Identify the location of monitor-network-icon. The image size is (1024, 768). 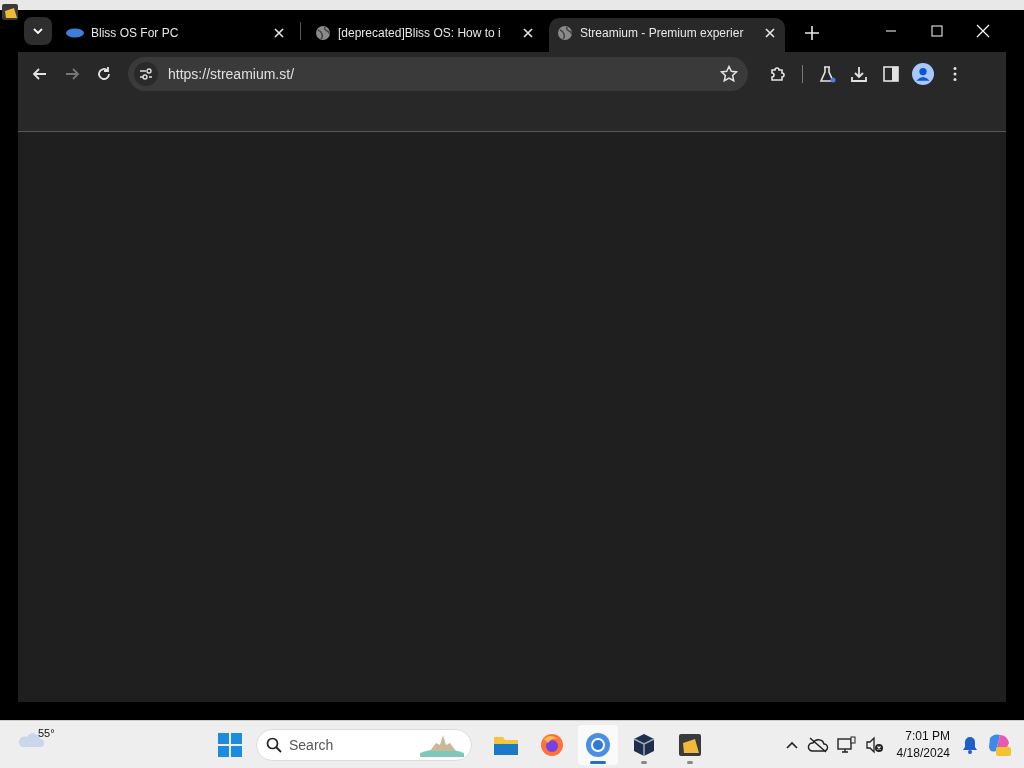
(846, 745).